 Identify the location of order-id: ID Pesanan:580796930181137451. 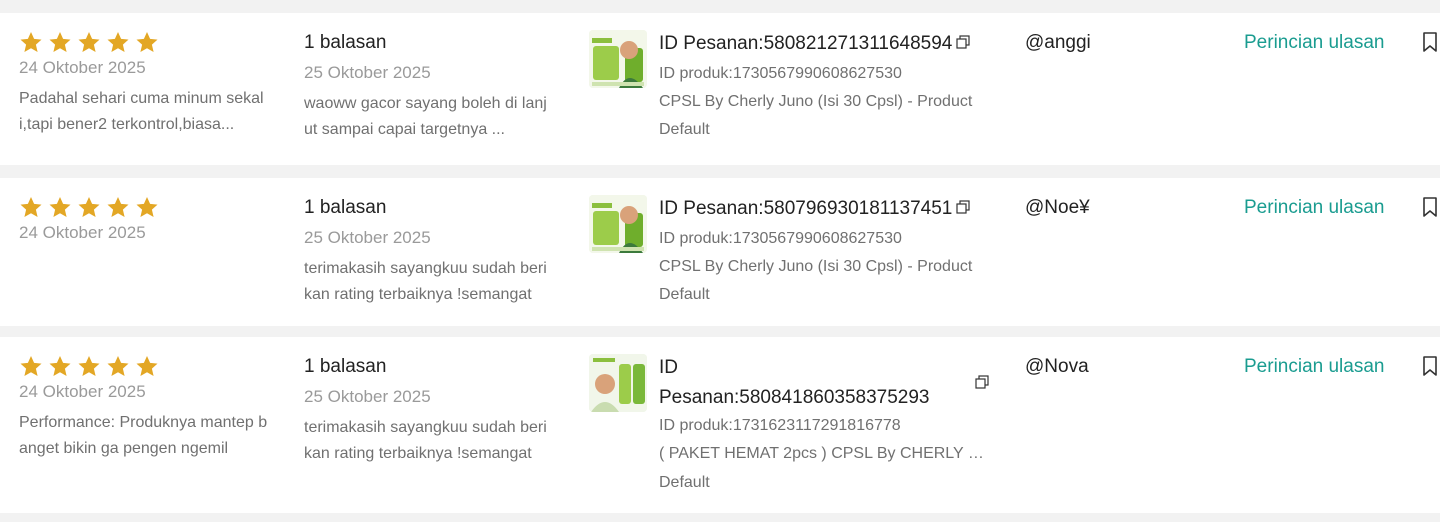
(814, 209).